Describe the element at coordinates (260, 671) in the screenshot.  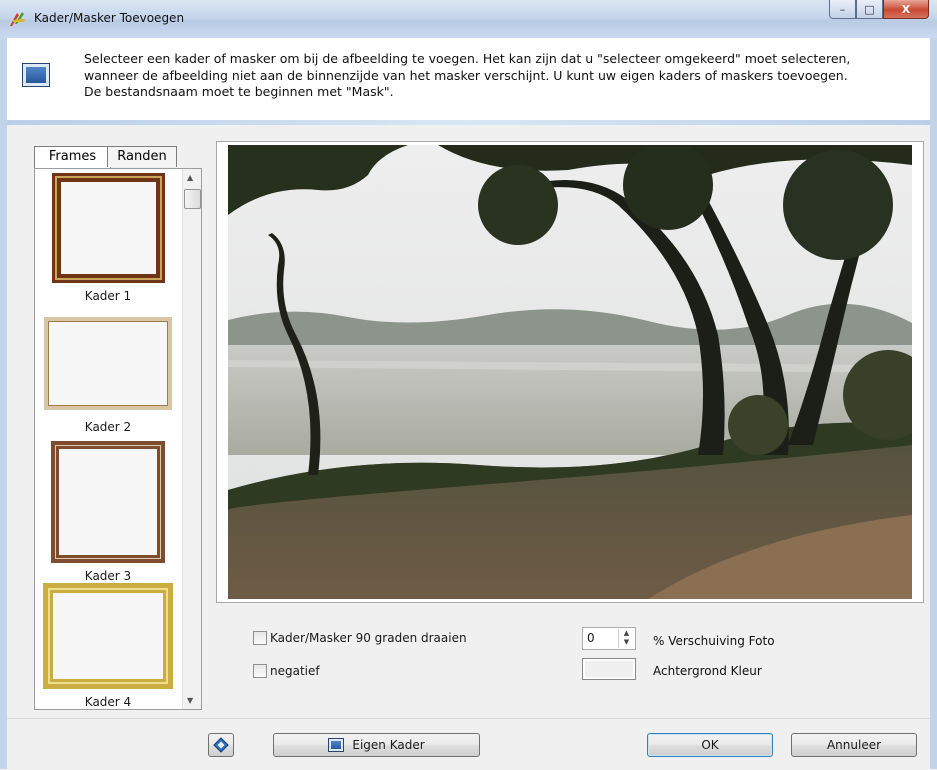
I see `negative-checkbox` at that location.